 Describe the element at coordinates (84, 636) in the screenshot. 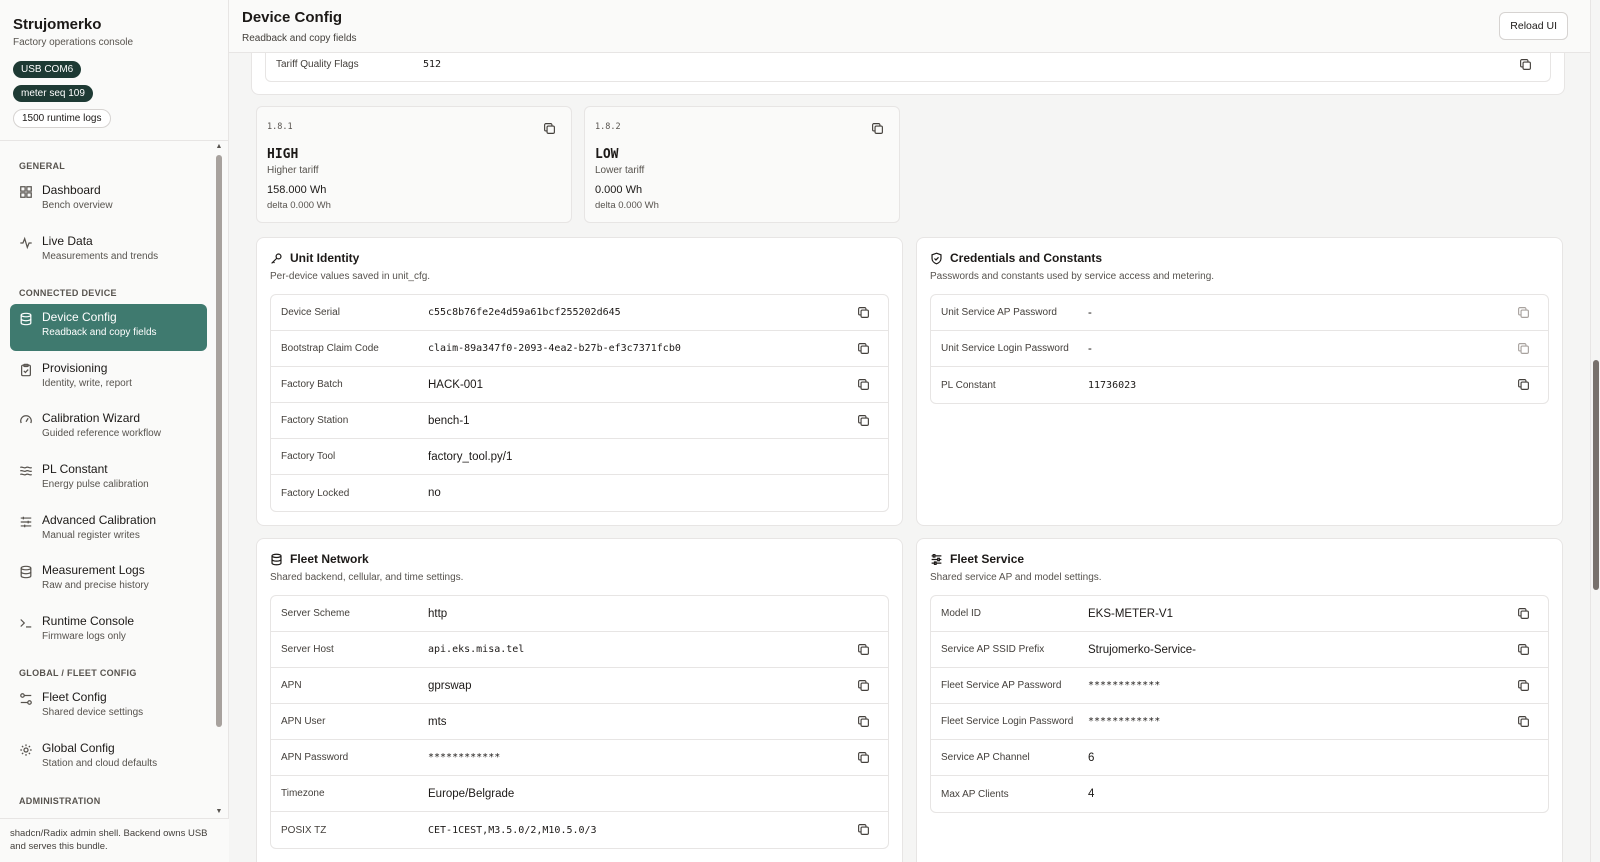

I see `sidebar-item-sublabel: Firmware logs only` at that location.